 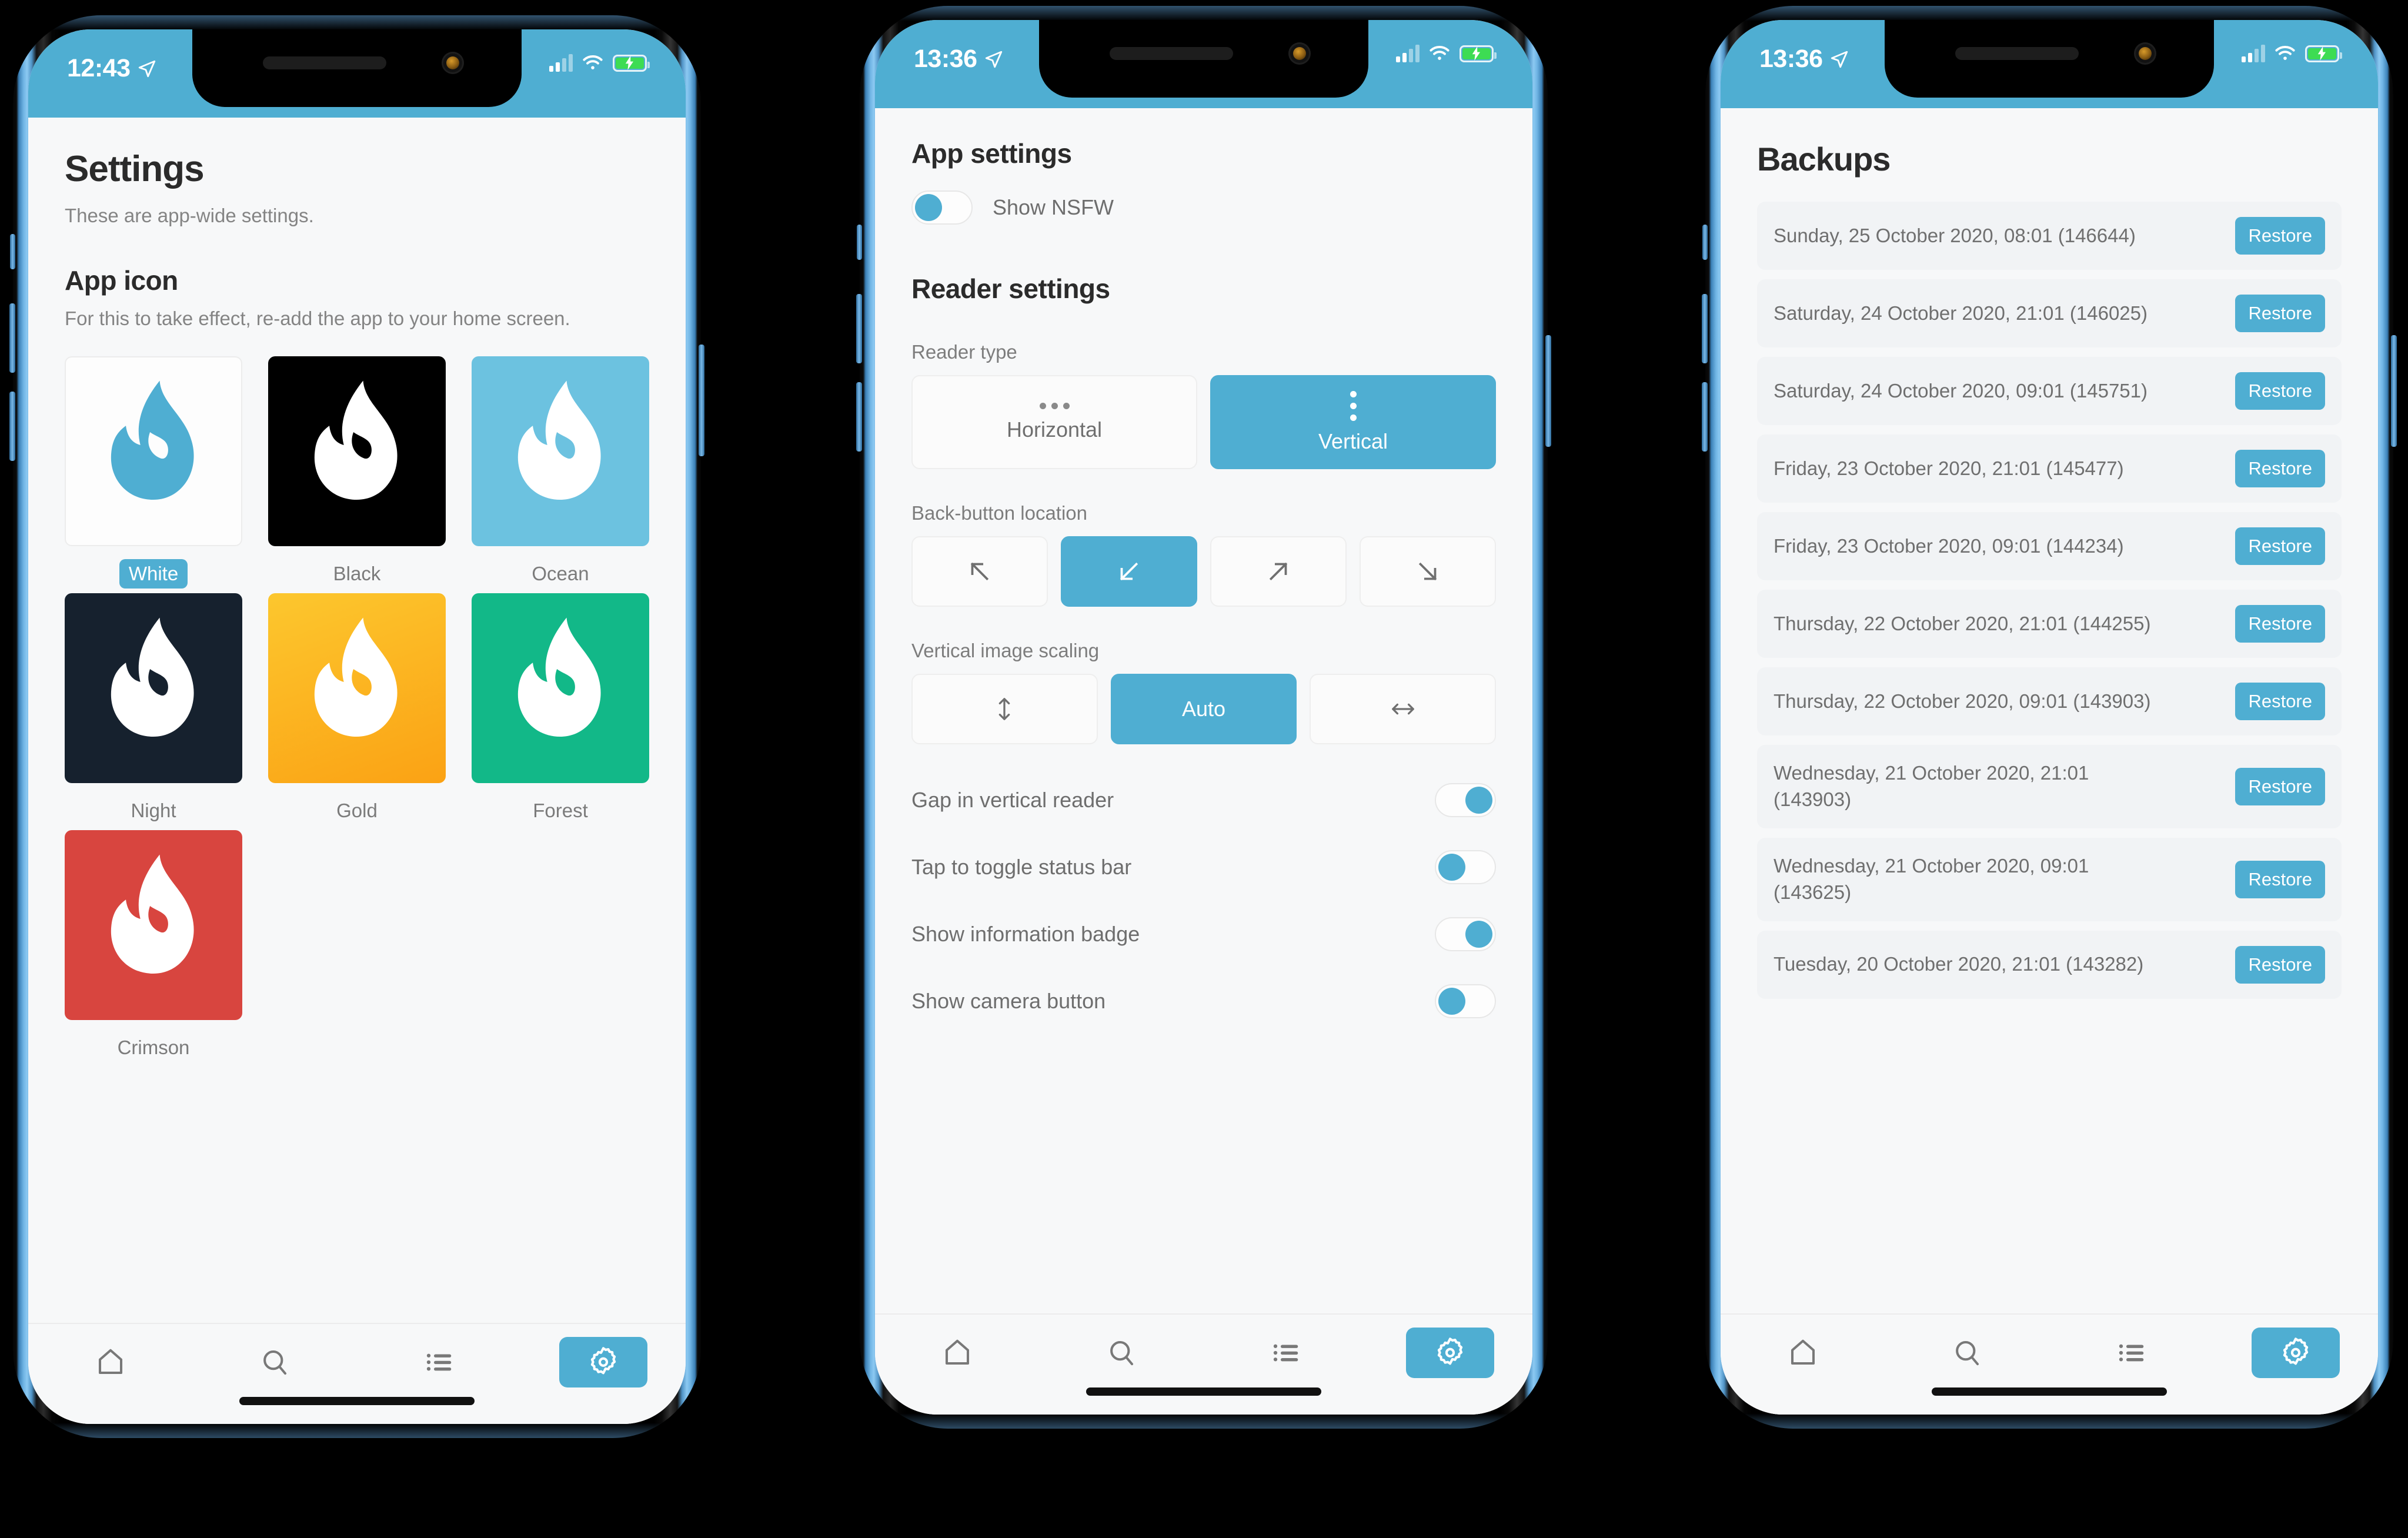 What do you see at coordinates (942, 207) in the screenshot?
I see `show-nsfw-toggle` at bounding box center [942, 207].